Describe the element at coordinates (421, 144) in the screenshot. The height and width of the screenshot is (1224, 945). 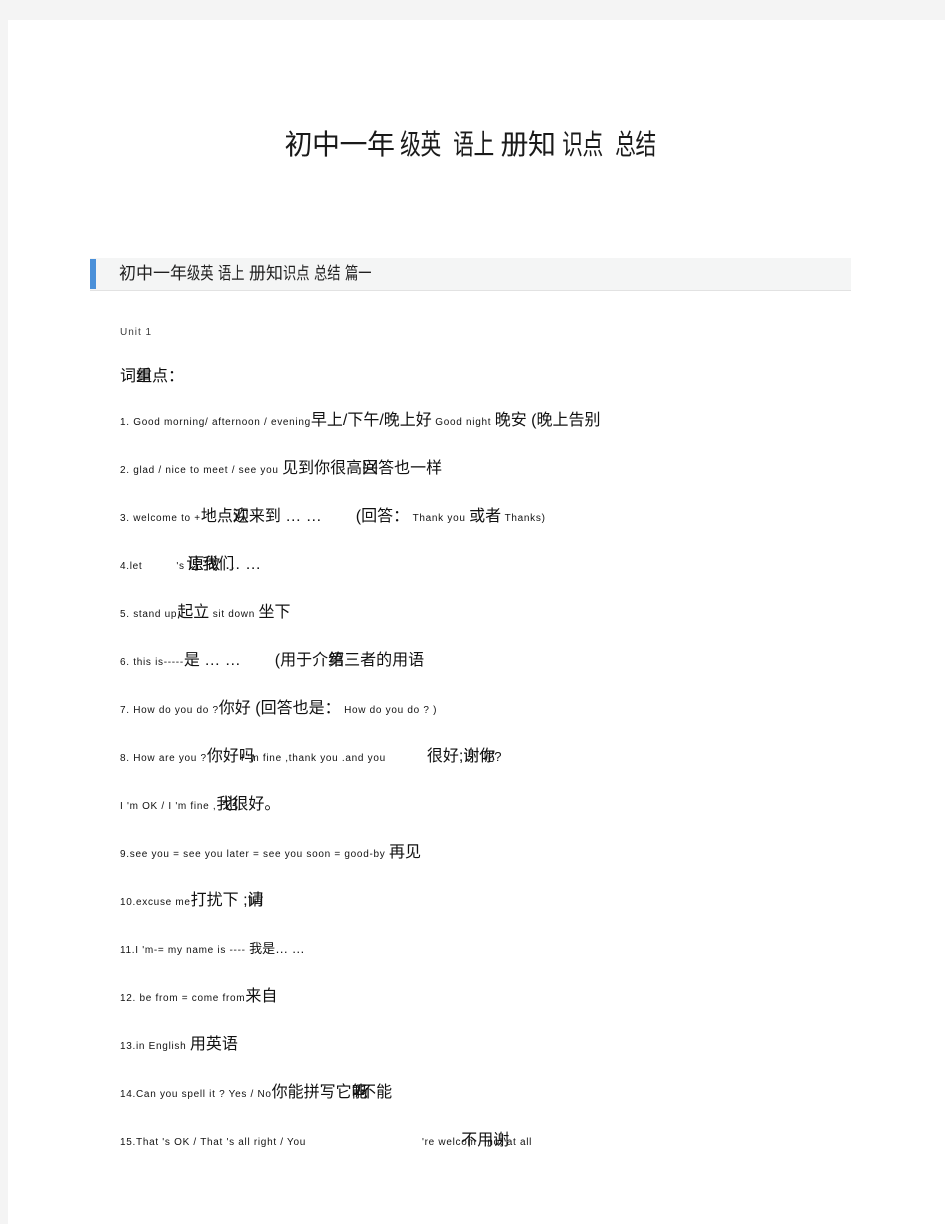
I see `document-title-overlap-a: 级英` at that location.